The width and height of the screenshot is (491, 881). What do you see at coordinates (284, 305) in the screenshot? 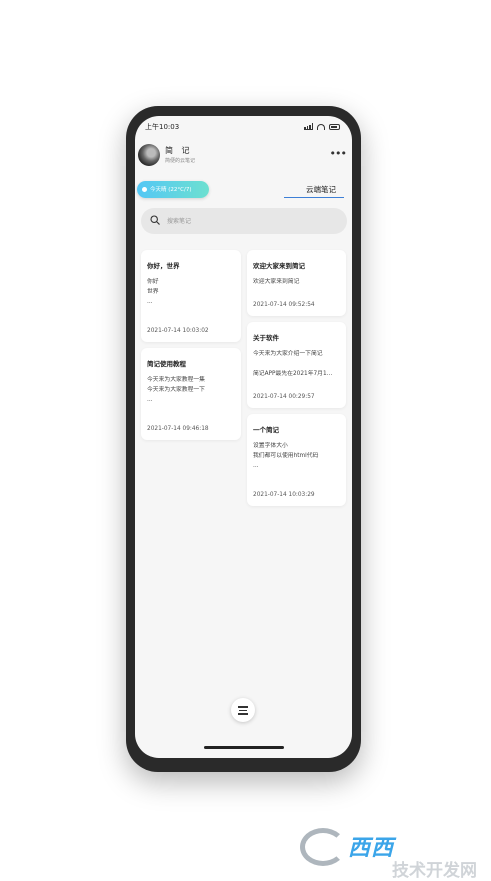
I see `note-date: 2021-07-14 09:52:54` at bounding box center [284, 305].